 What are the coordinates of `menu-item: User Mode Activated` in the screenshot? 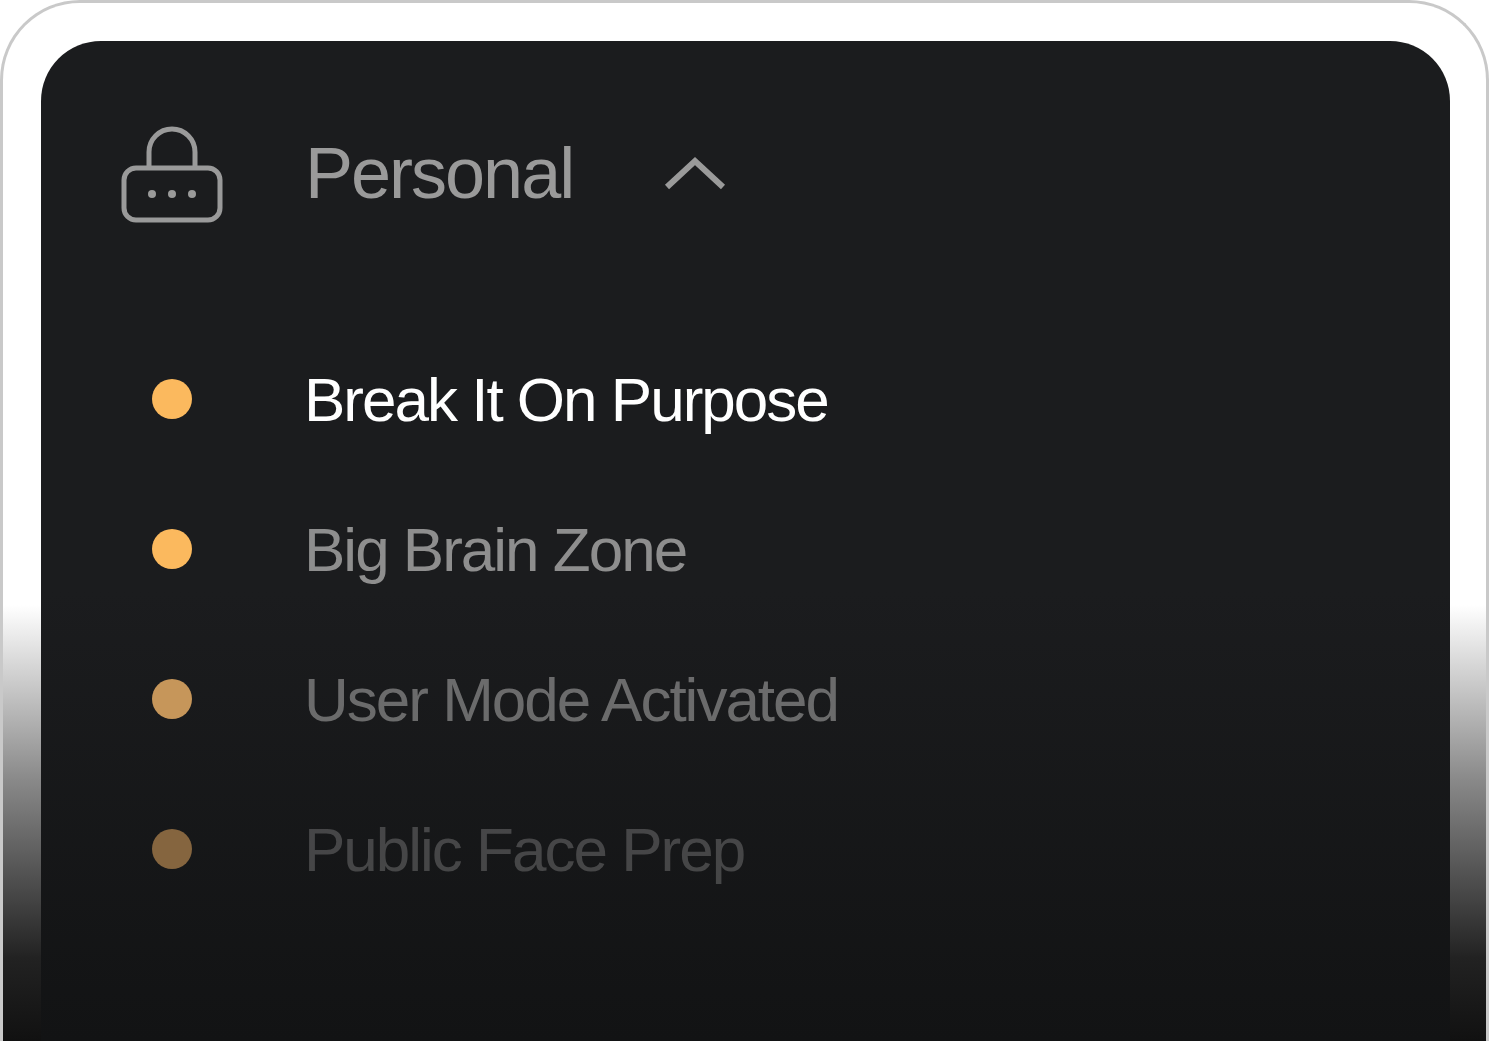 It's located at (571, 699).